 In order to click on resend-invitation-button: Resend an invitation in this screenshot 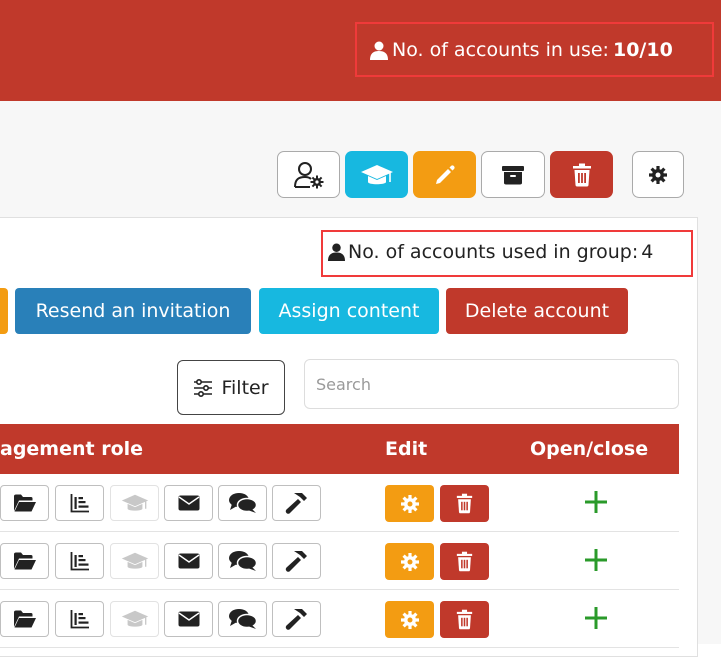, I will do `click(133, 311)`.